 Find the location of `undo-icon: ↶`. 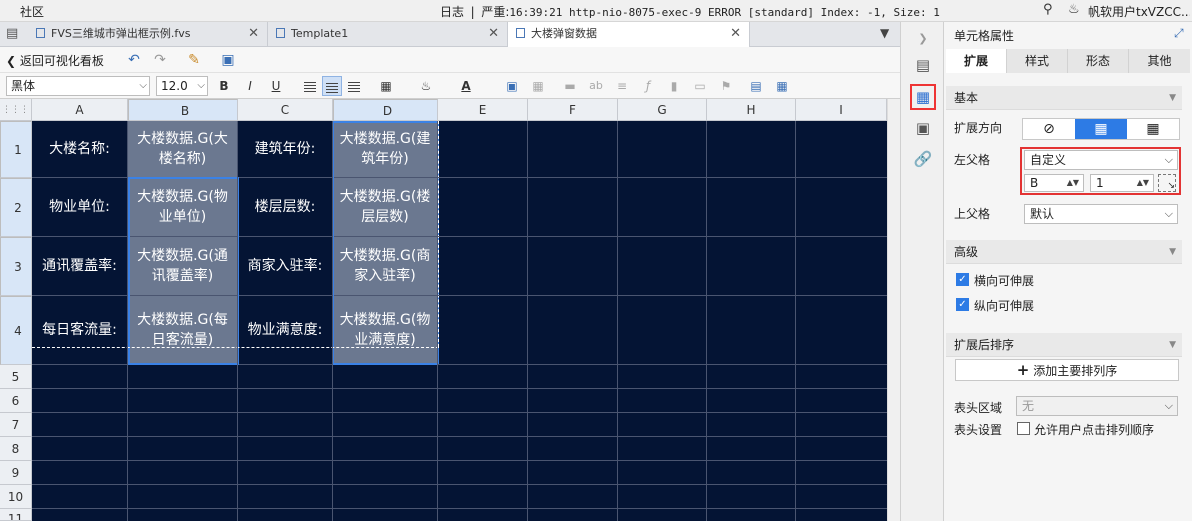

undo-icon: ↶ is located at coordinates (134, 60).